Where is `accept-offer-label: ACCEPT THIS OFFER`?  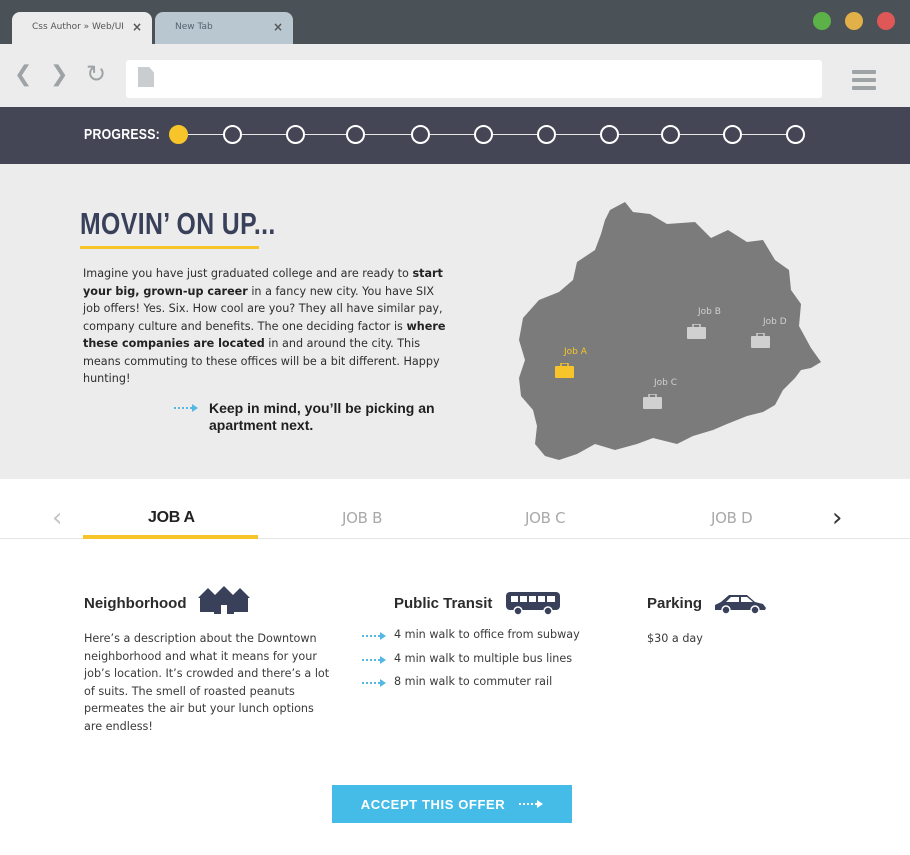
accept-offer-label: ACCEPT THIS OFFER is located at coordinates (433, 804).